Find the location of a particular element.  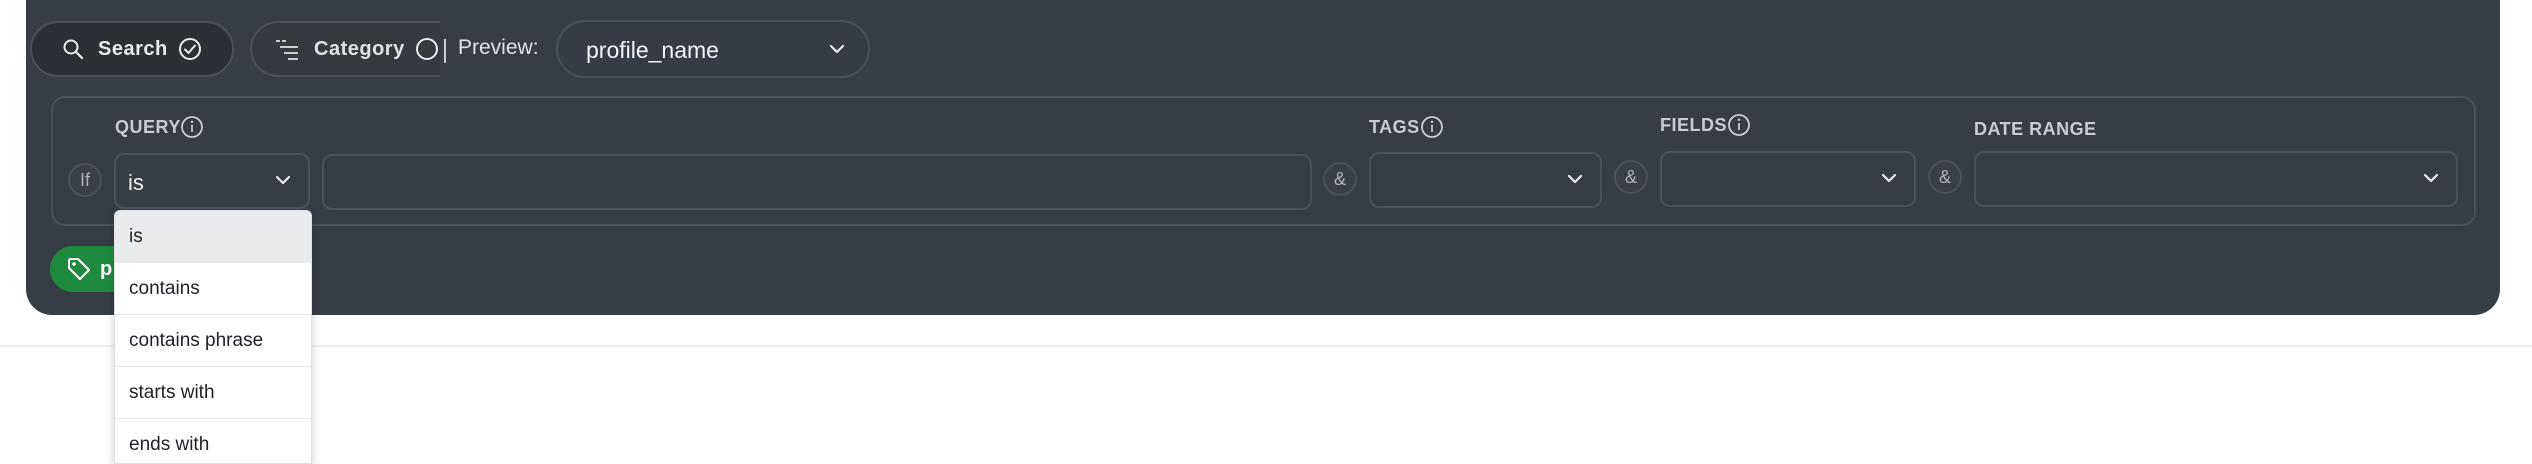

category-mode-label: Category is located at coordinates (359, 48).